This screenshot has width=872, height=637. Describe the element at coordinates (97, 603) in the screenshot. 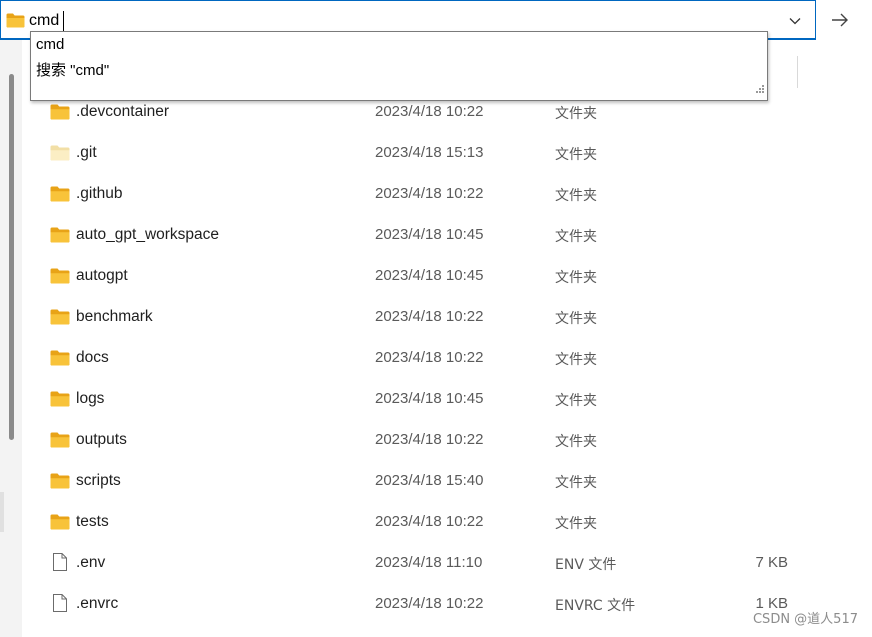

I see `file-name: .envrc` at that location.